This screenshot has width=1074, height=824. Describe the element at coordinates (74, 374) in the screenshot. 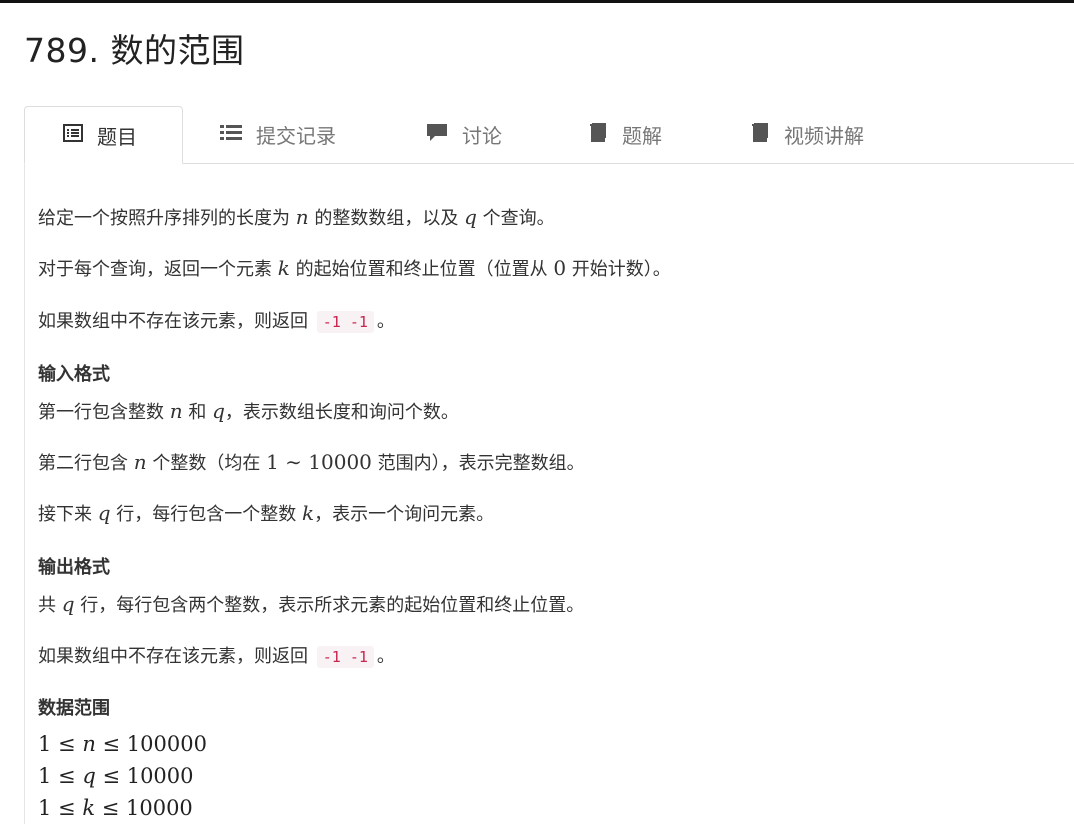

I see `input-format-heading: 输入格式` at that location.